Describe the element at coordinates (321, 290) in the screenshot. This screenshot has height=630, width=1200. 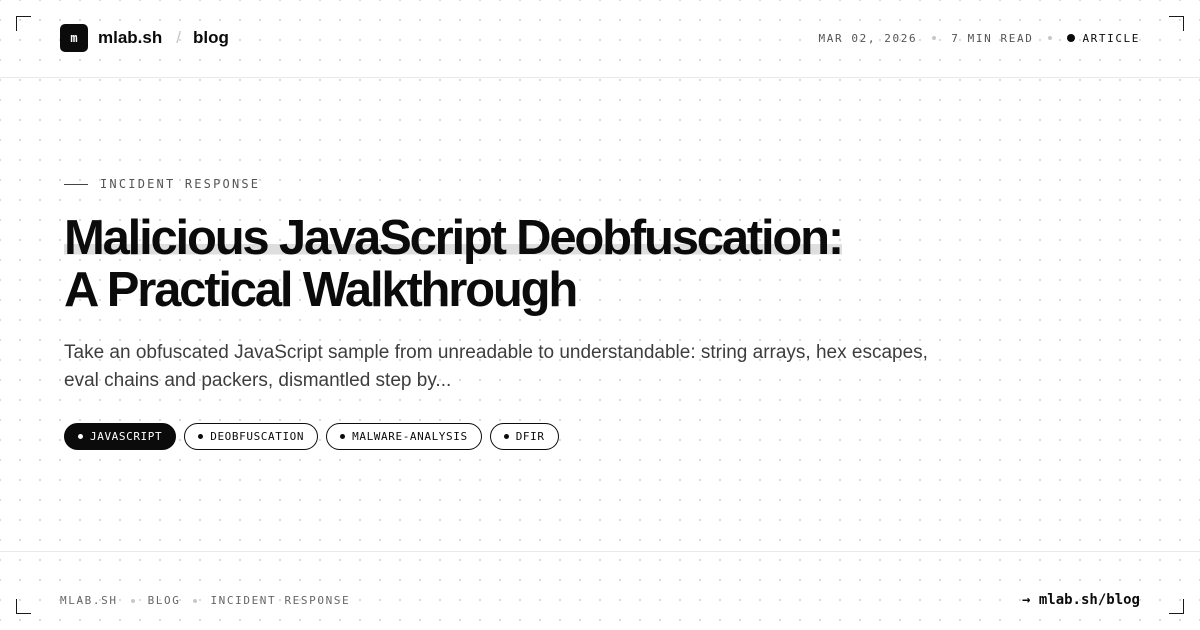
I see `title-line-2: A Practical Walkthrough` at that location.